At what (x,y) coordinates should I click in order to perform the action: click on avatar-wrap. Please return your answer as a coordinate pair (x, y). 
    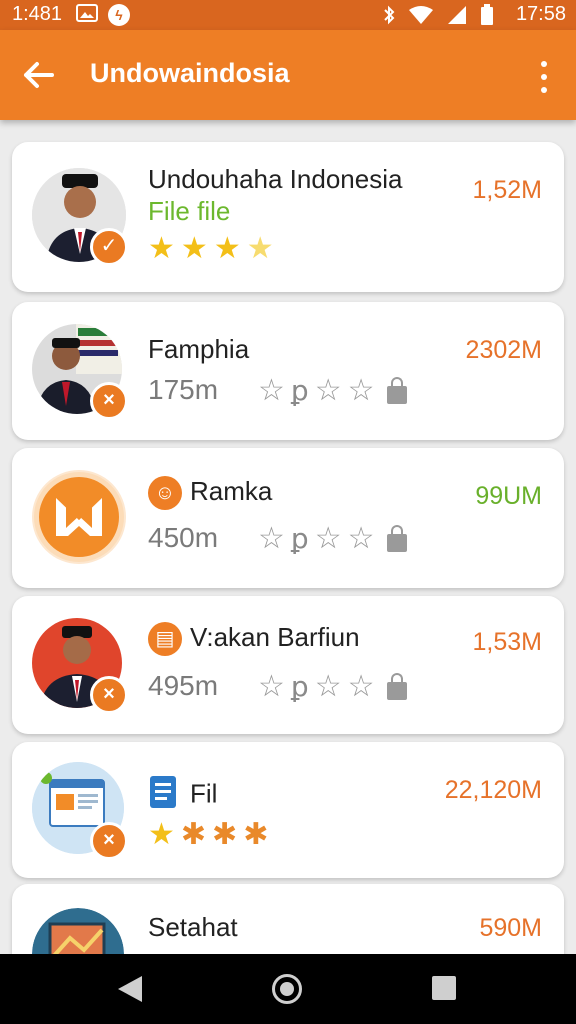
    Looking at the image, I should click on (87, 525).